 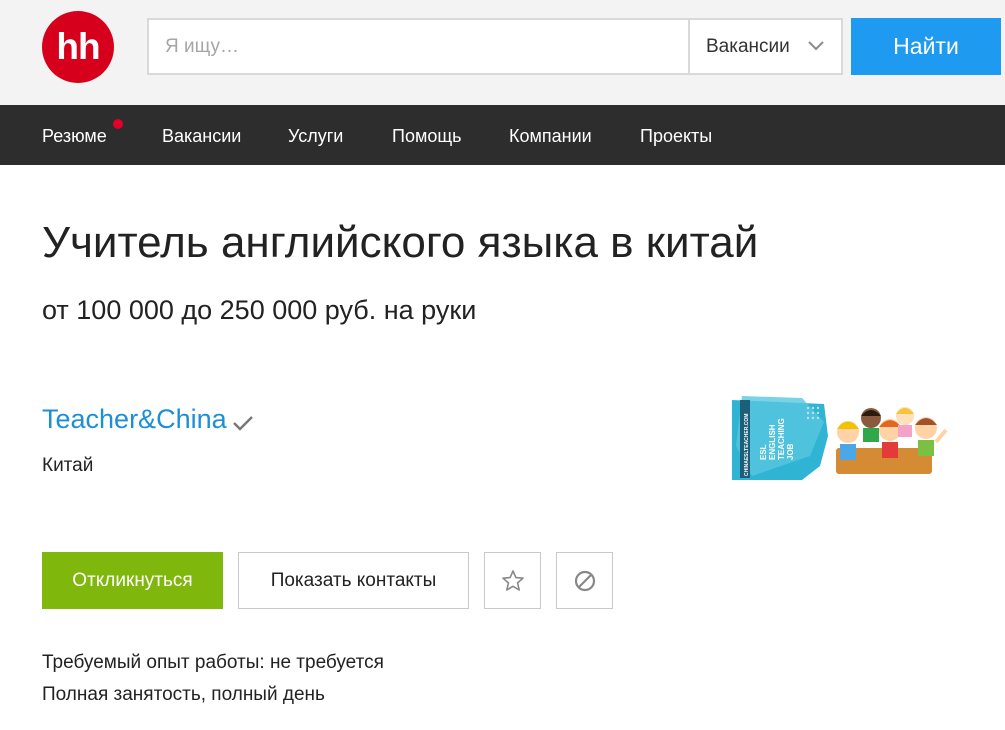 I want to click on logo-line-3: TEACHING, so click(x=781, y=439).